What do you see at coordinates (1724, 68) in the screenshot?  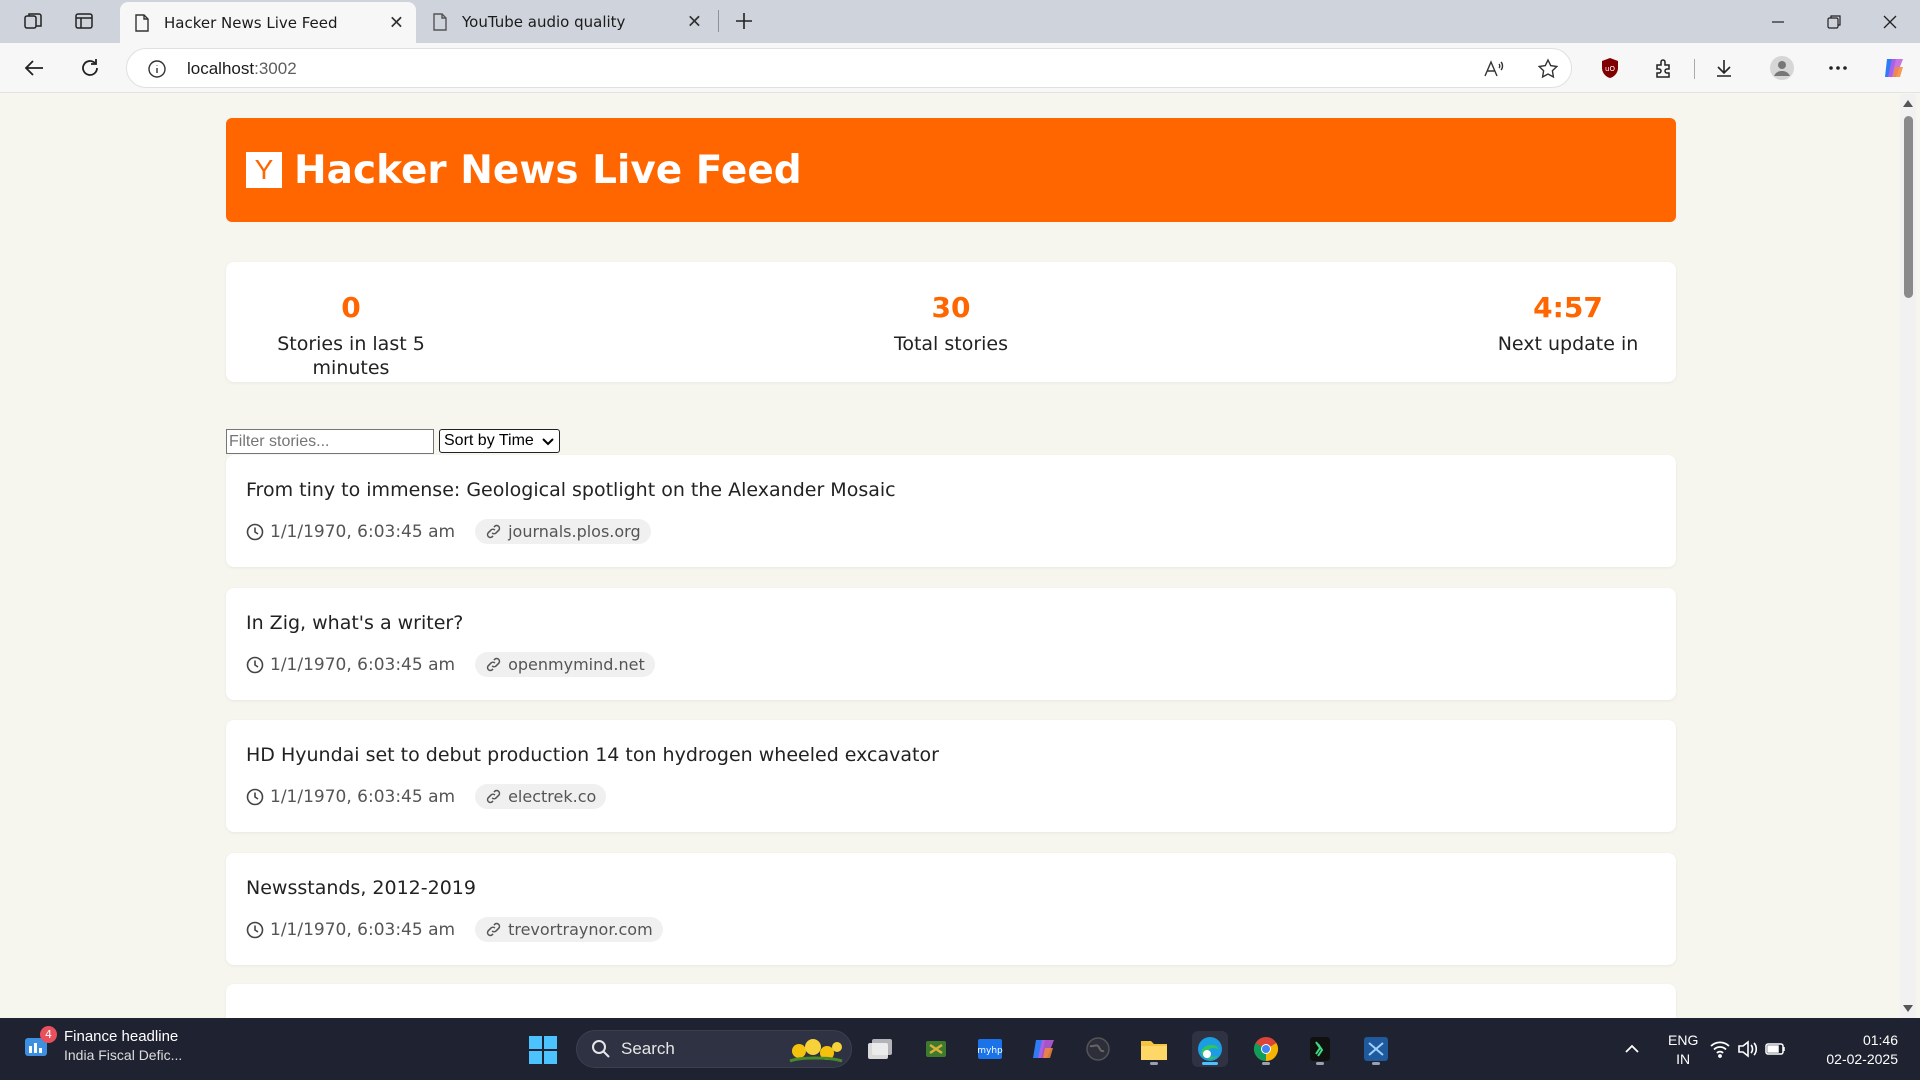 I see `downloads-icon` at bounding box center [1724, 68].